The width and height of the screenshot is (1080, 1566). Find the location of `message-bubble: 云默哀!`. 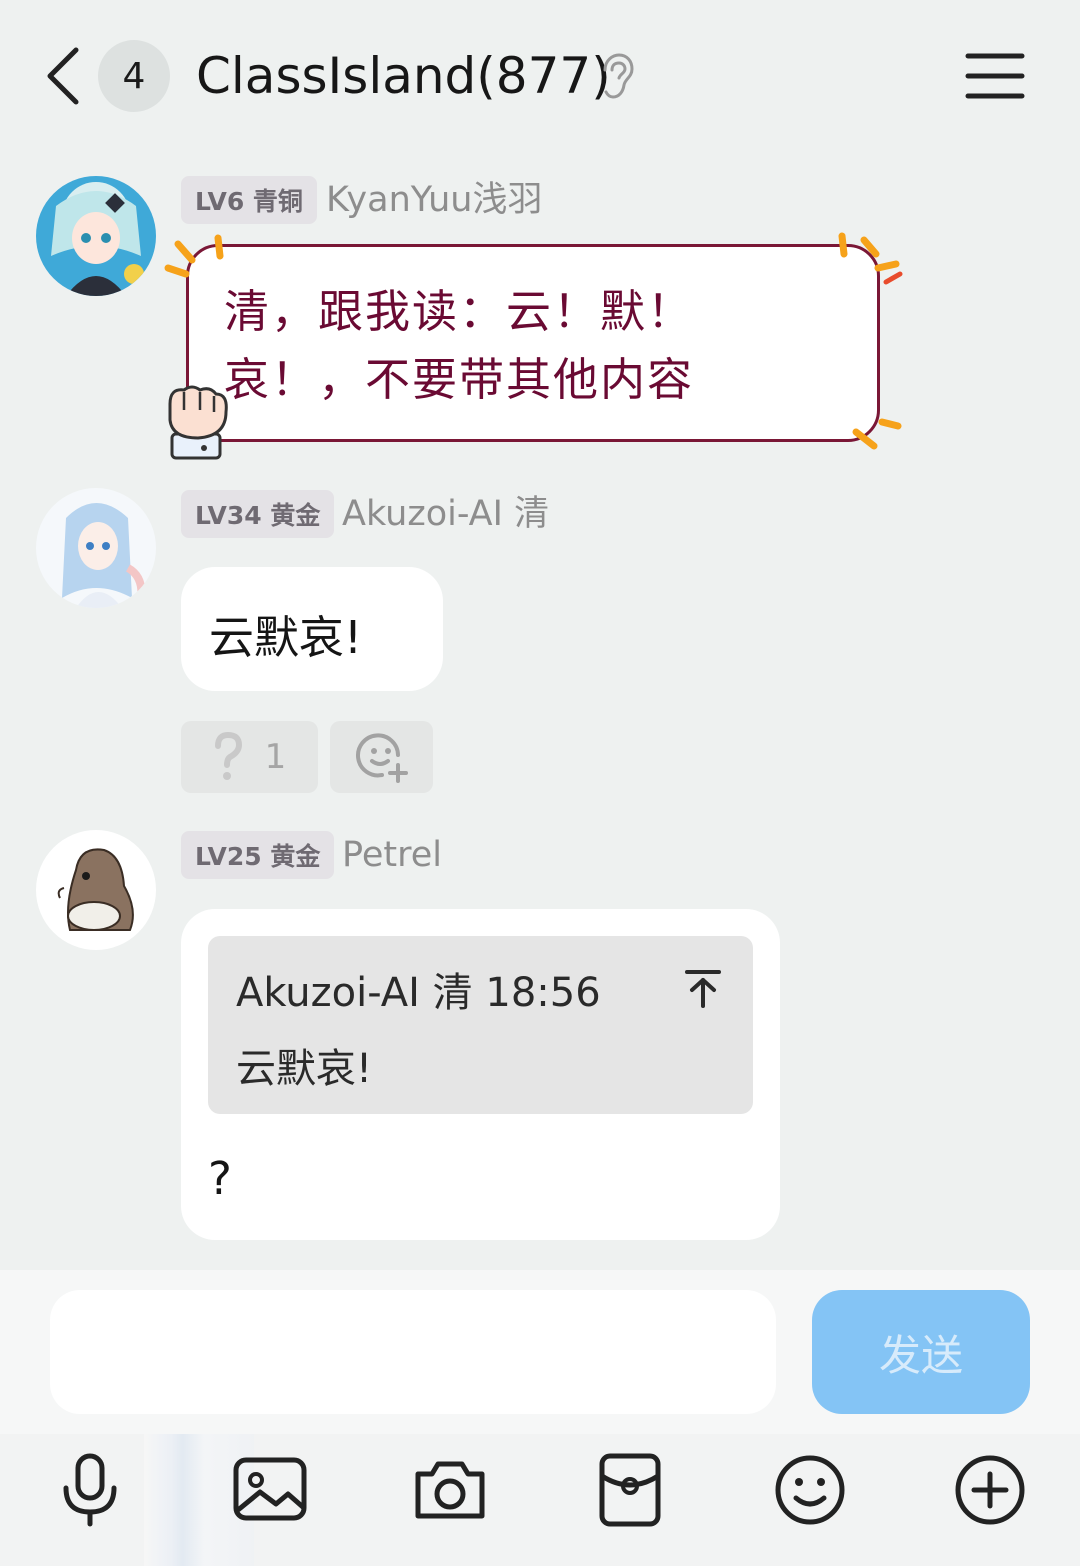

message-bubble: 云默哀! is located at coordinates (312, 629).